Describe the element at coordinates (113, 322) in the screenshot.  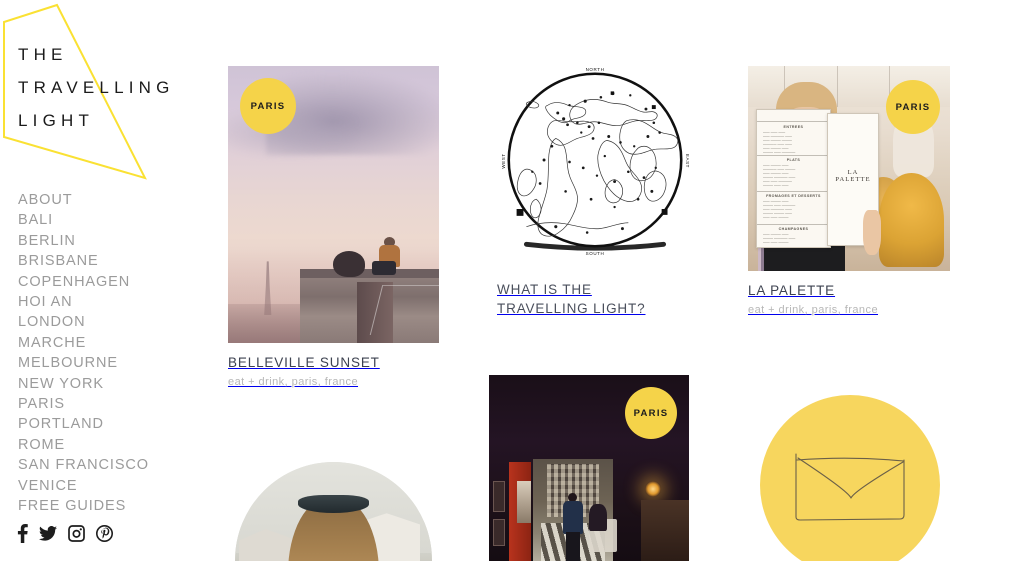
I see `sidebar-item-london: LONDON` at that location.